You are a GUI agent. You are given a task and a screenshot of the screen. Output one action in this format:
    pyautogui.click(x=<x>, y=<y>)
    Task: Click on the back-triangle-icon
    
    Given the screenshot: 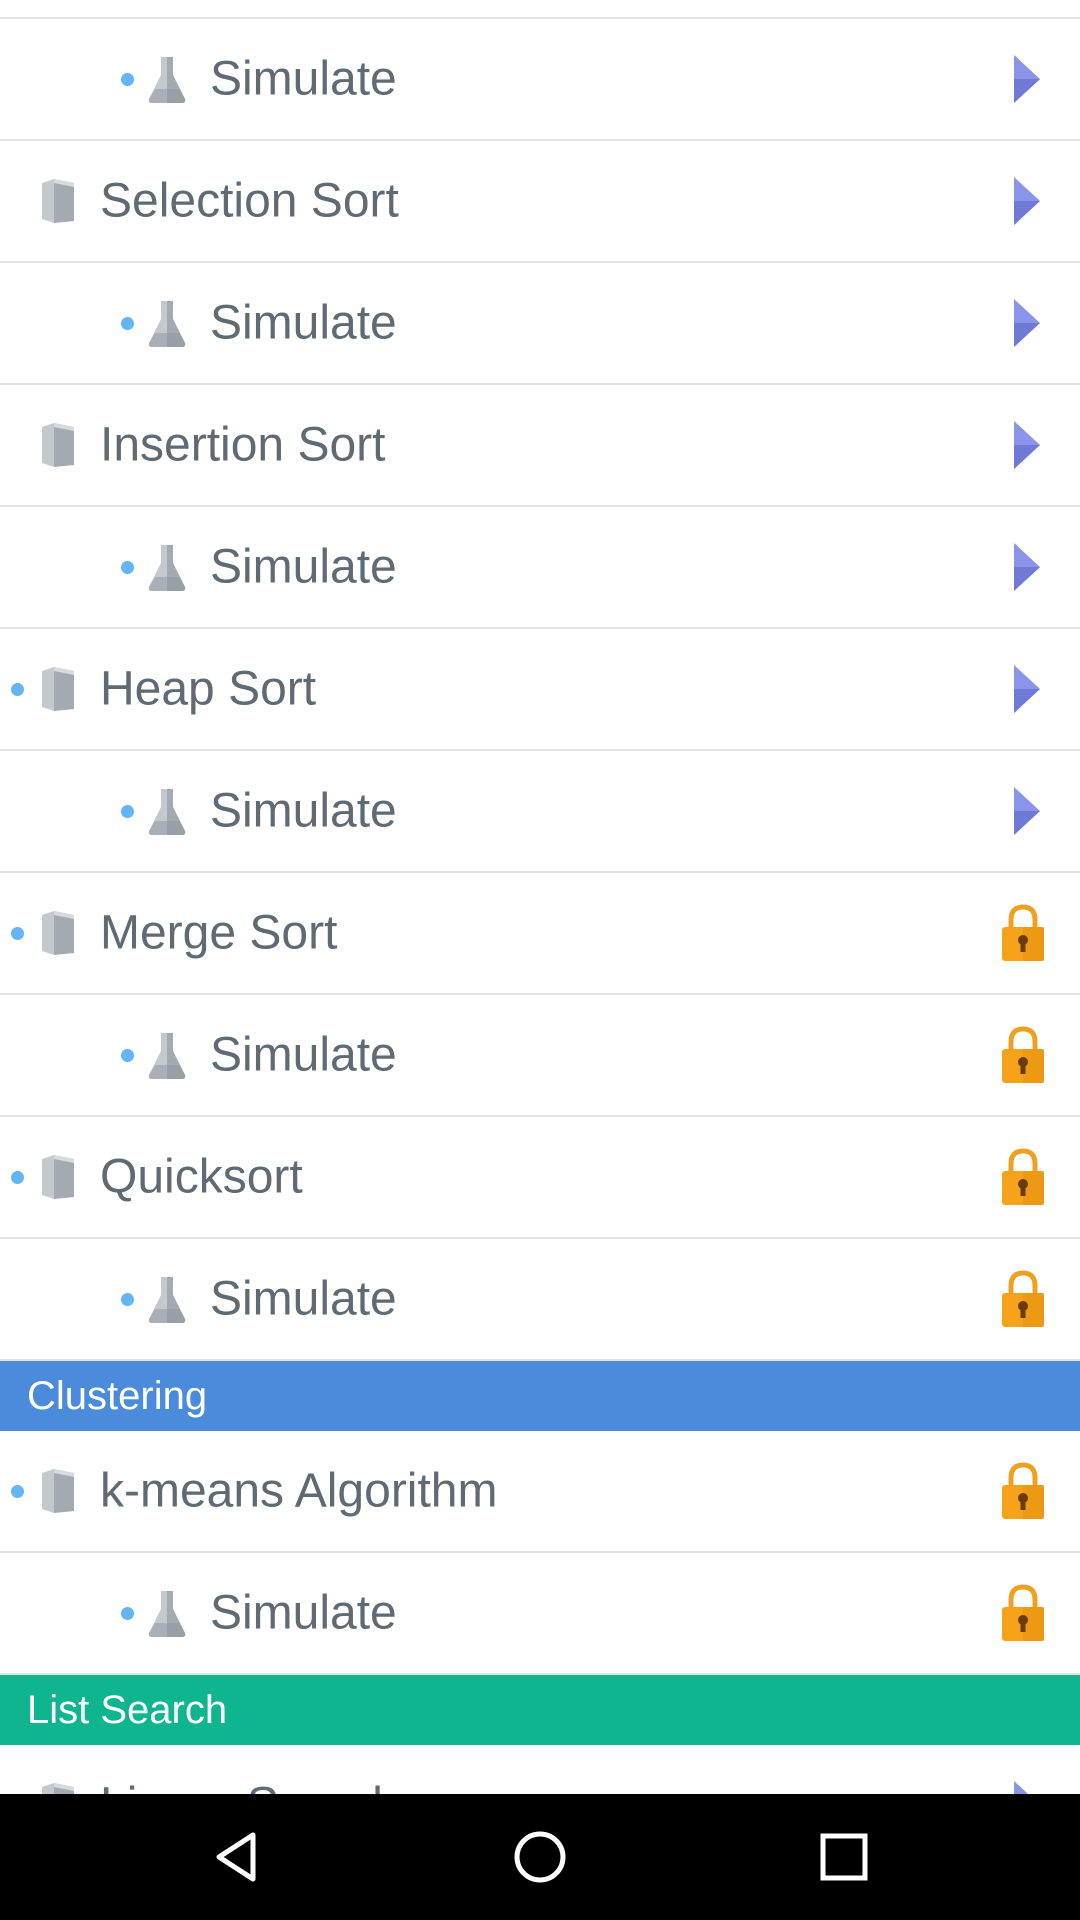 What is the action you would take?
    pyautogui.click(x=237, y=1857)
    